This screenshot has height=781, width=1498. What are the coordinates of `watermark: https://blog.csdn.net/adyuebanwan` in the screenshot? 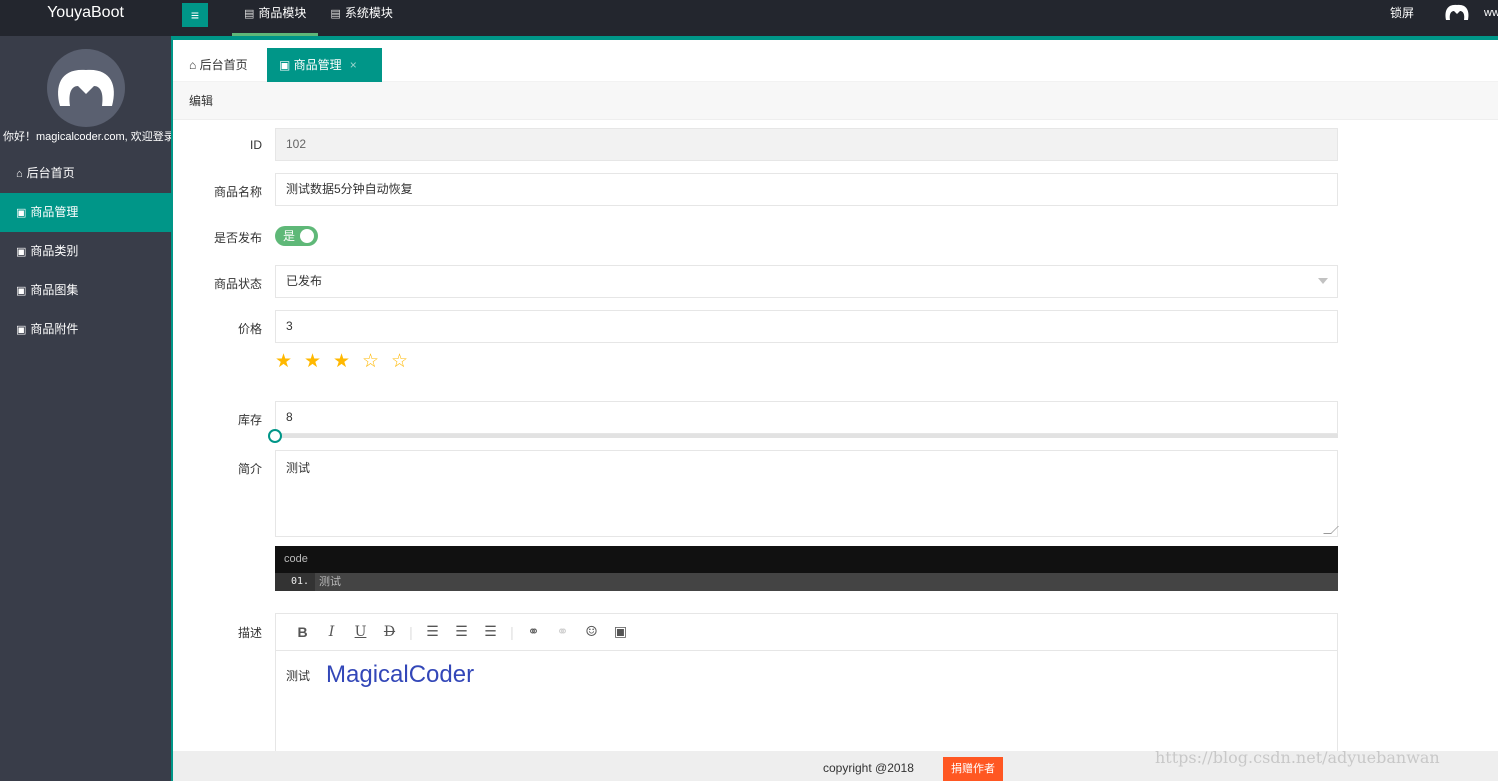 It's located at (1297, 757).